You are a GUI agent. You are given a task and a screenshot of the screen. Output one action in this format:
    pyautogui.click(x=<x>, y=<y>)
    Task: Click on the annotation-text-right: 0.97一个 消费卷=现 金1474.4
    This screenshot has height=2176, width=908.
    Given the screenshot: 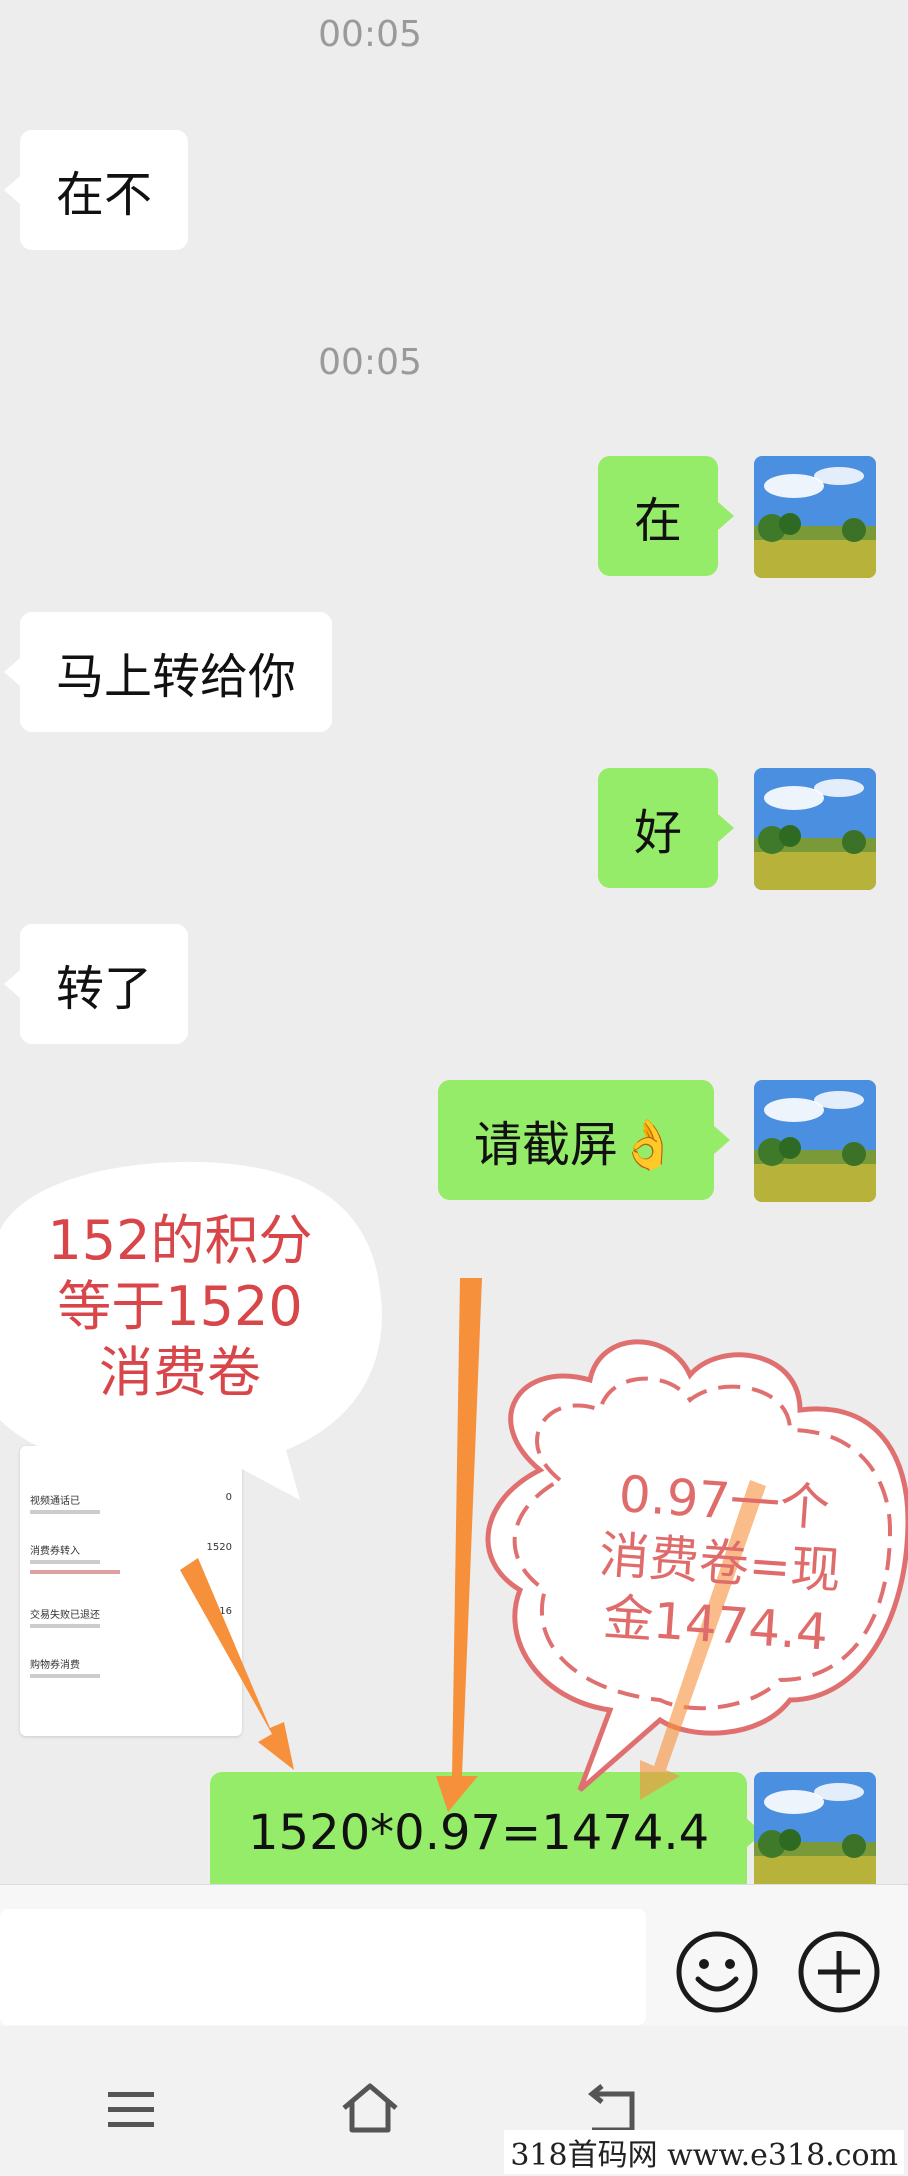 What is the action you would take?
    pyautogui.click(x=720, y=1563)
    